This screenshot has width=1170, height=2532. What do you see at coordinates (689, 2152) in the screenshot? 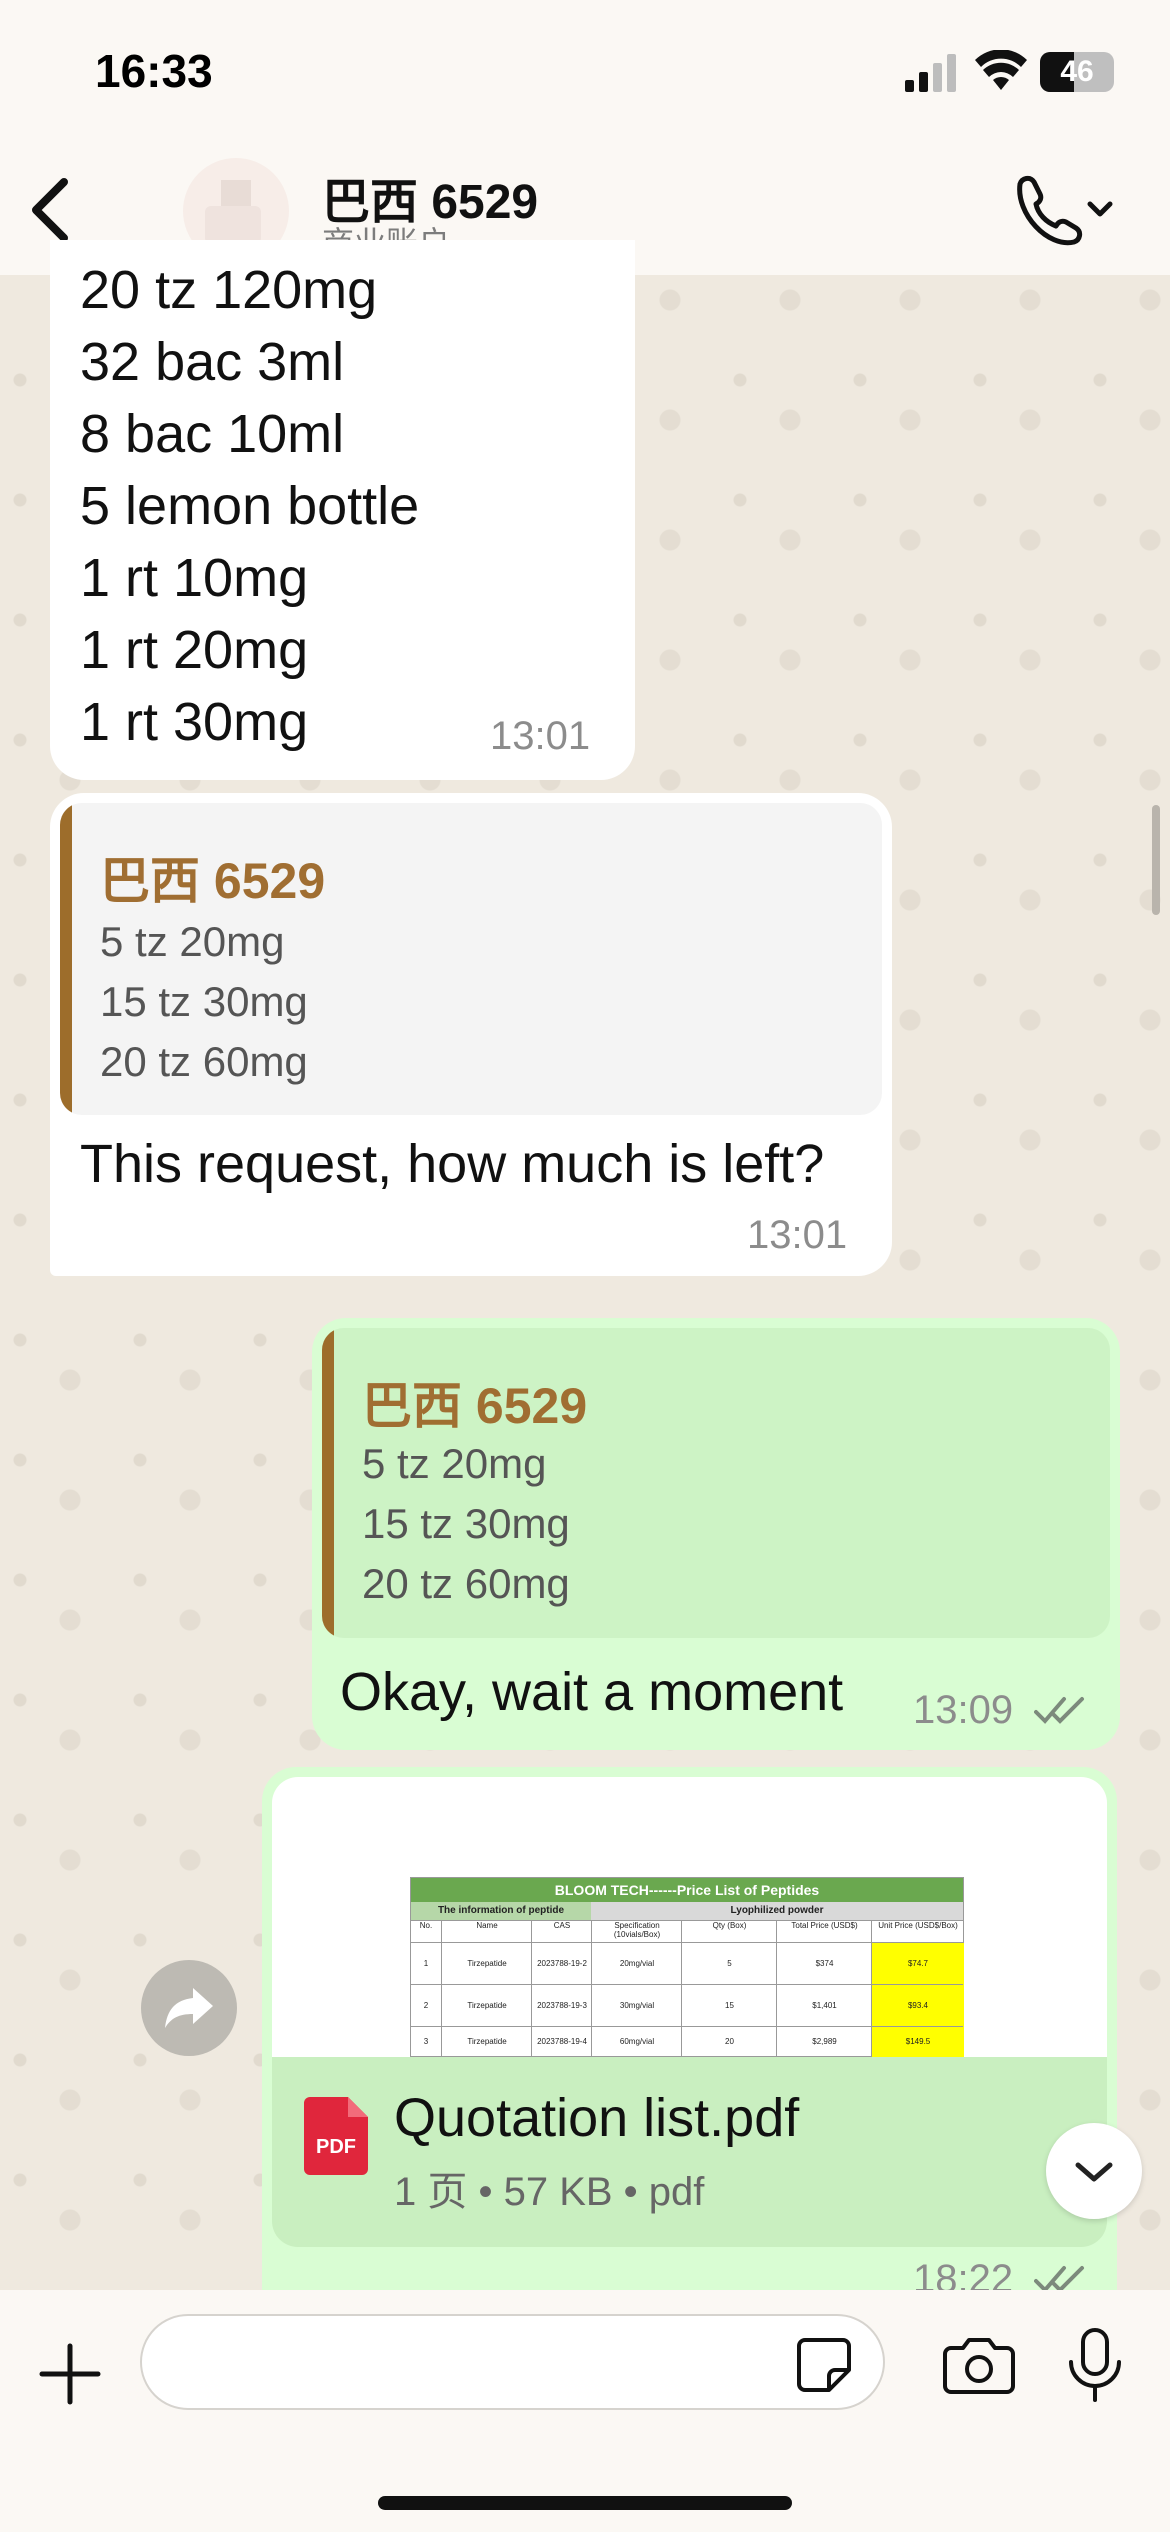
I see `file-attachment: PDF Quotation list.pdf 1 页 • 57 KB • pdf` at bounding box center [689, 2152].